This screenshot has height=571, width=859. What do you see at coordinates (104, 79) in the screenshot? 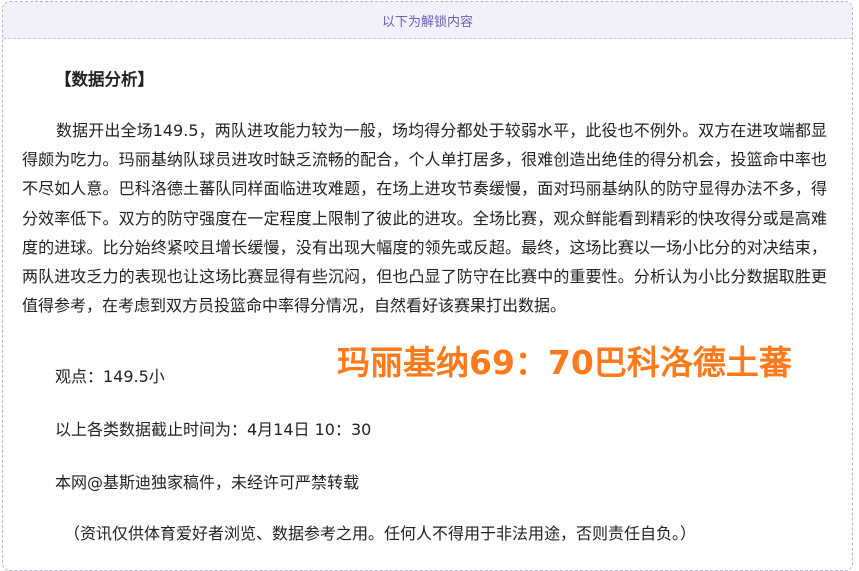
I see `section-heading: 【数据分析】` at bounding box center [104, 79].